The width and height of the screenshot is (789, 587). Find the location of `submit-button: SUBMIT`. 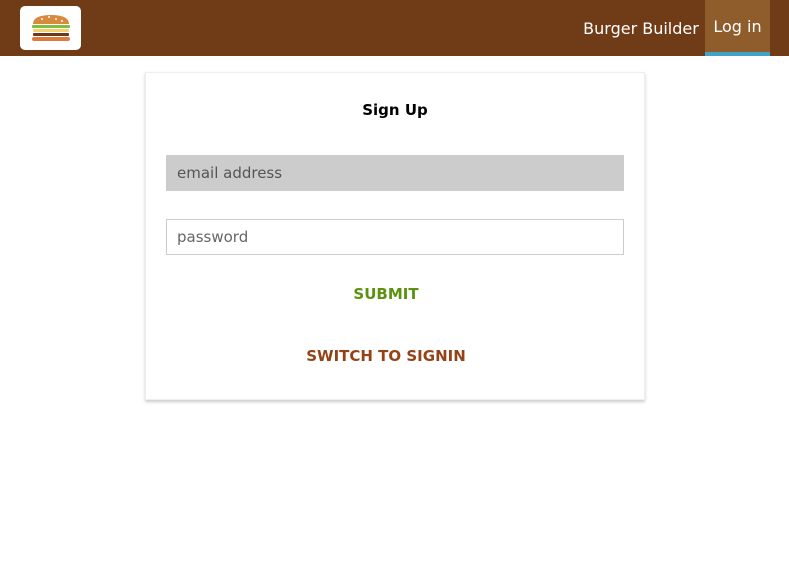

submit-button: SUBMIT is located at coordinates (386, 294).